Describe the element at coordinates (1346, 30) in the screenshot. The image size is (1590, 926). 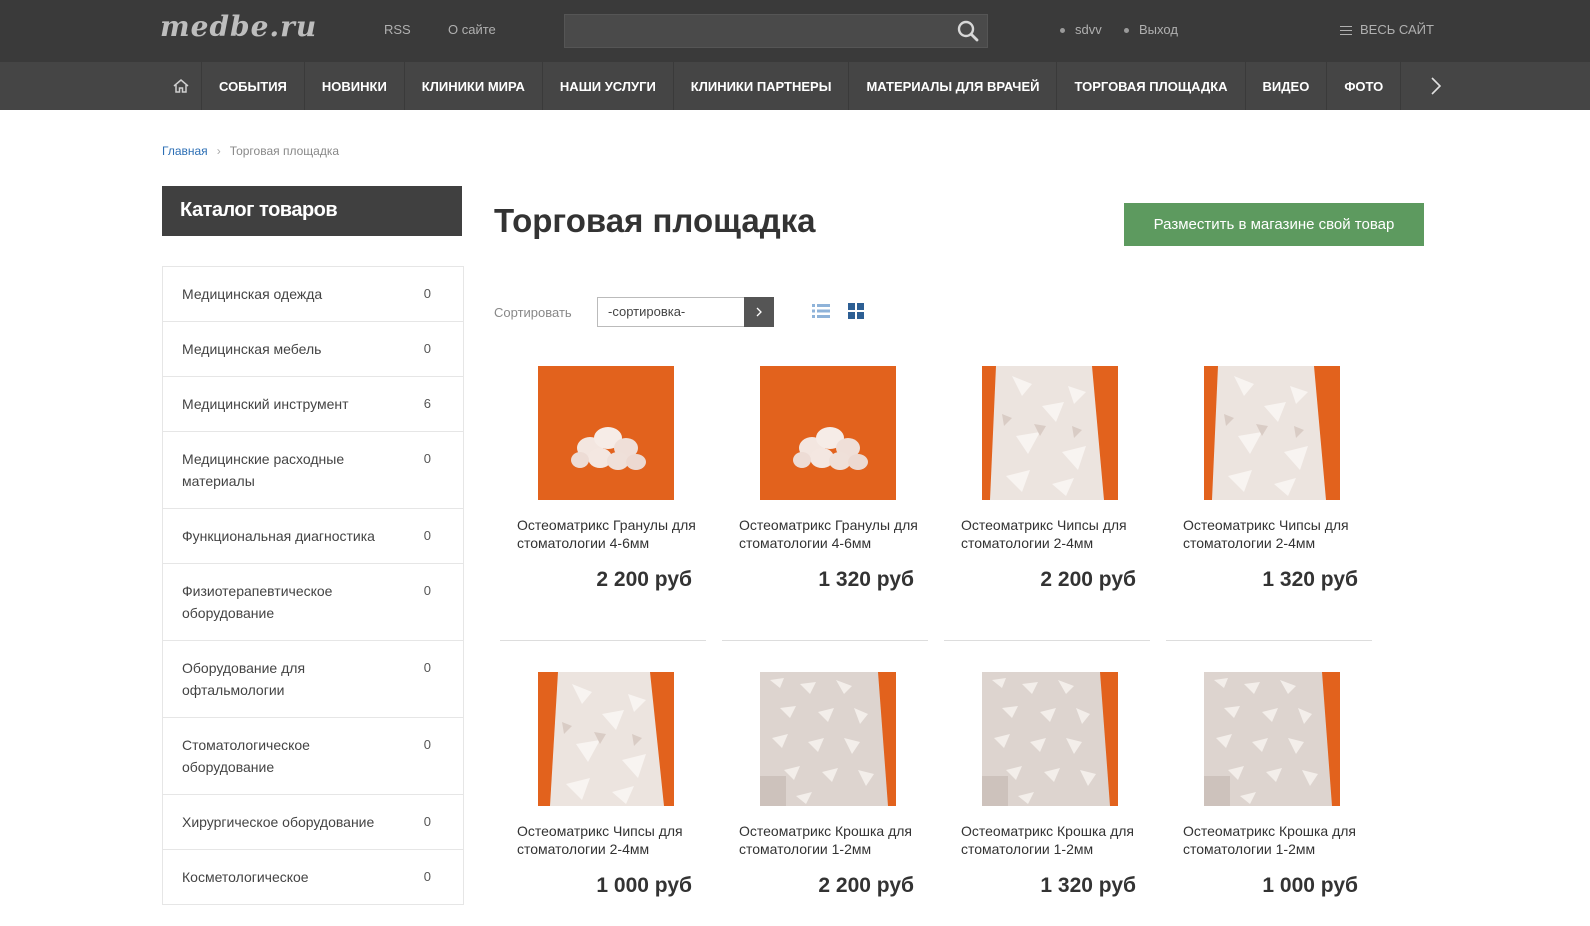
I see `menu-icon` at that location.